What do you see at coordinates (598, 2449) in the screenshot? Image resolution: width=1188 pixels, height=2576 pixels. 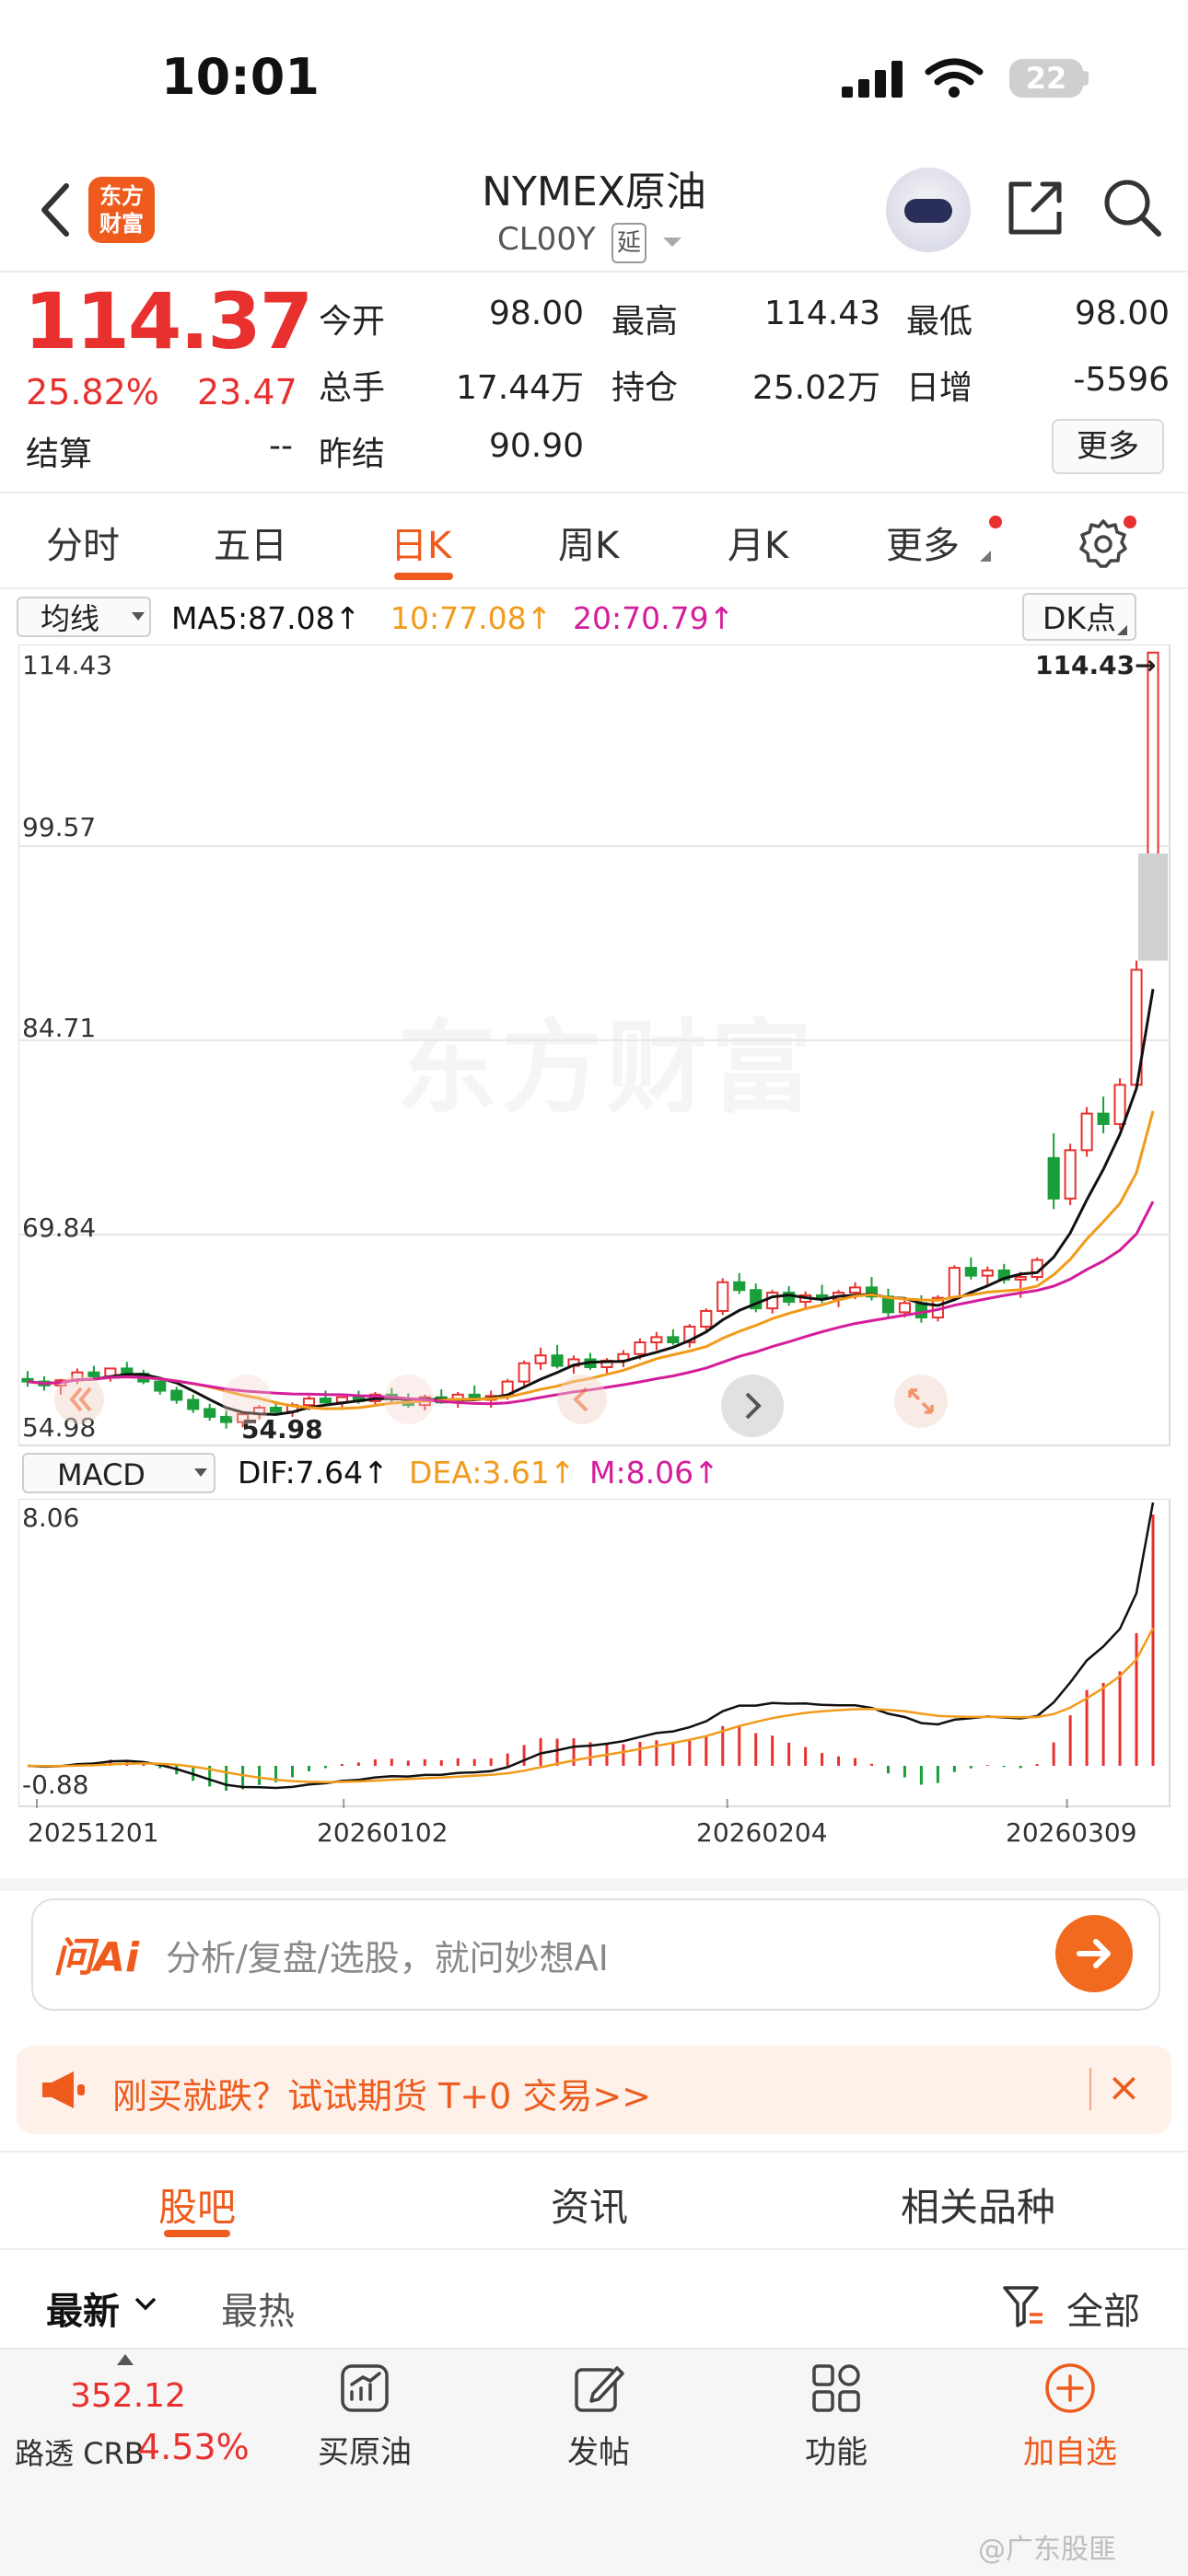 I see `post-button: 发帖` at bounding box center [598, 2449].